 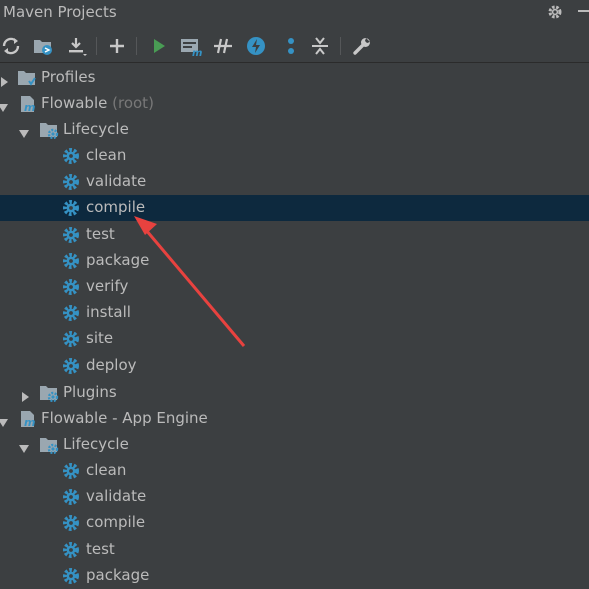 What do you see at coordinates (256, 46) in the screenshot?
I see `skip-tests-icon` at bounding box center [256, 46].